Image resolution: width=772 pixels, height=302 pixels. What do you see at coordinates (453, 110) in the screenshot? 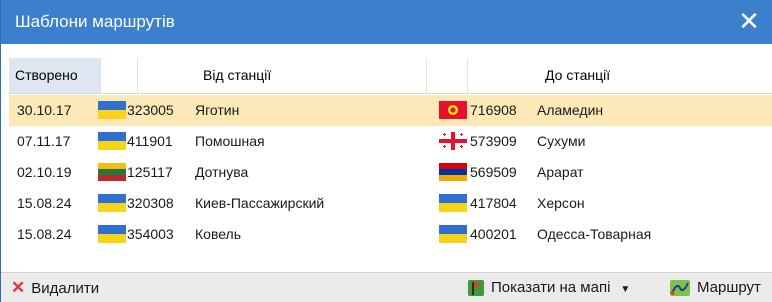
I see `kyrgyzstan-flag-icon` at bounding box center [453, 110].